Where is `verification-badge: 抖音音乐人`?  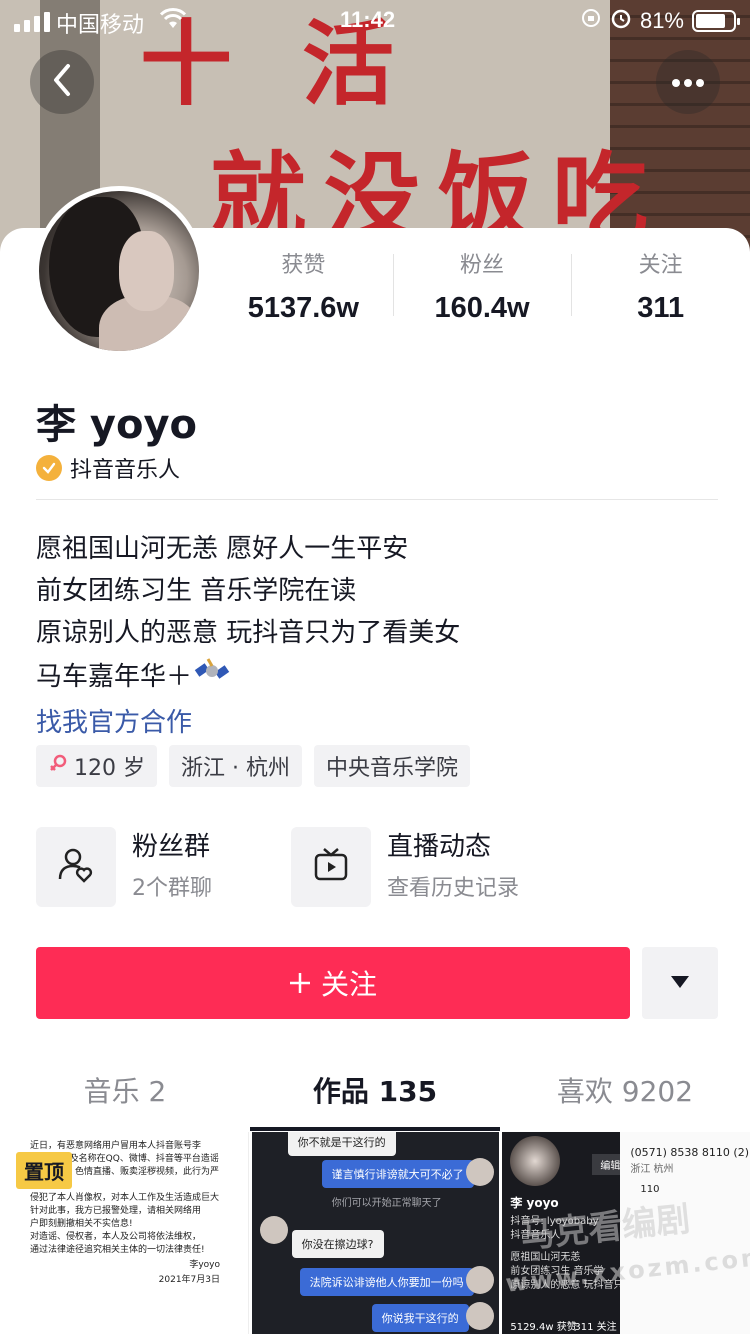 verification-badge: 抖音音乐人 is located at coordinates (108, 468).